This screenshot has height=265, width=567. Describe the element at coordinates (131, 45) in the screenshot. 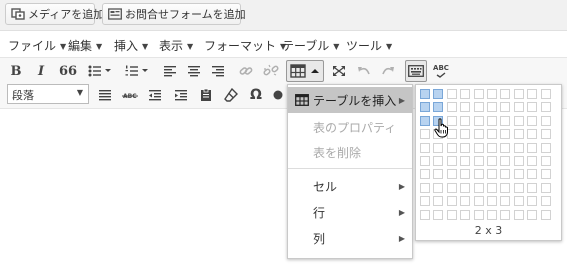

I see `menu-insert: 挿入 ▼` at that location.